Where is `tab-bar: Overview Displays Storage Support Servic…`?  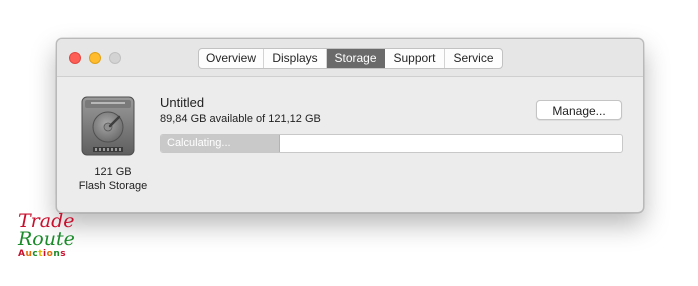 tab-bar: Overview Displays Storage Support Servic… is located at coordinates (350, 58).